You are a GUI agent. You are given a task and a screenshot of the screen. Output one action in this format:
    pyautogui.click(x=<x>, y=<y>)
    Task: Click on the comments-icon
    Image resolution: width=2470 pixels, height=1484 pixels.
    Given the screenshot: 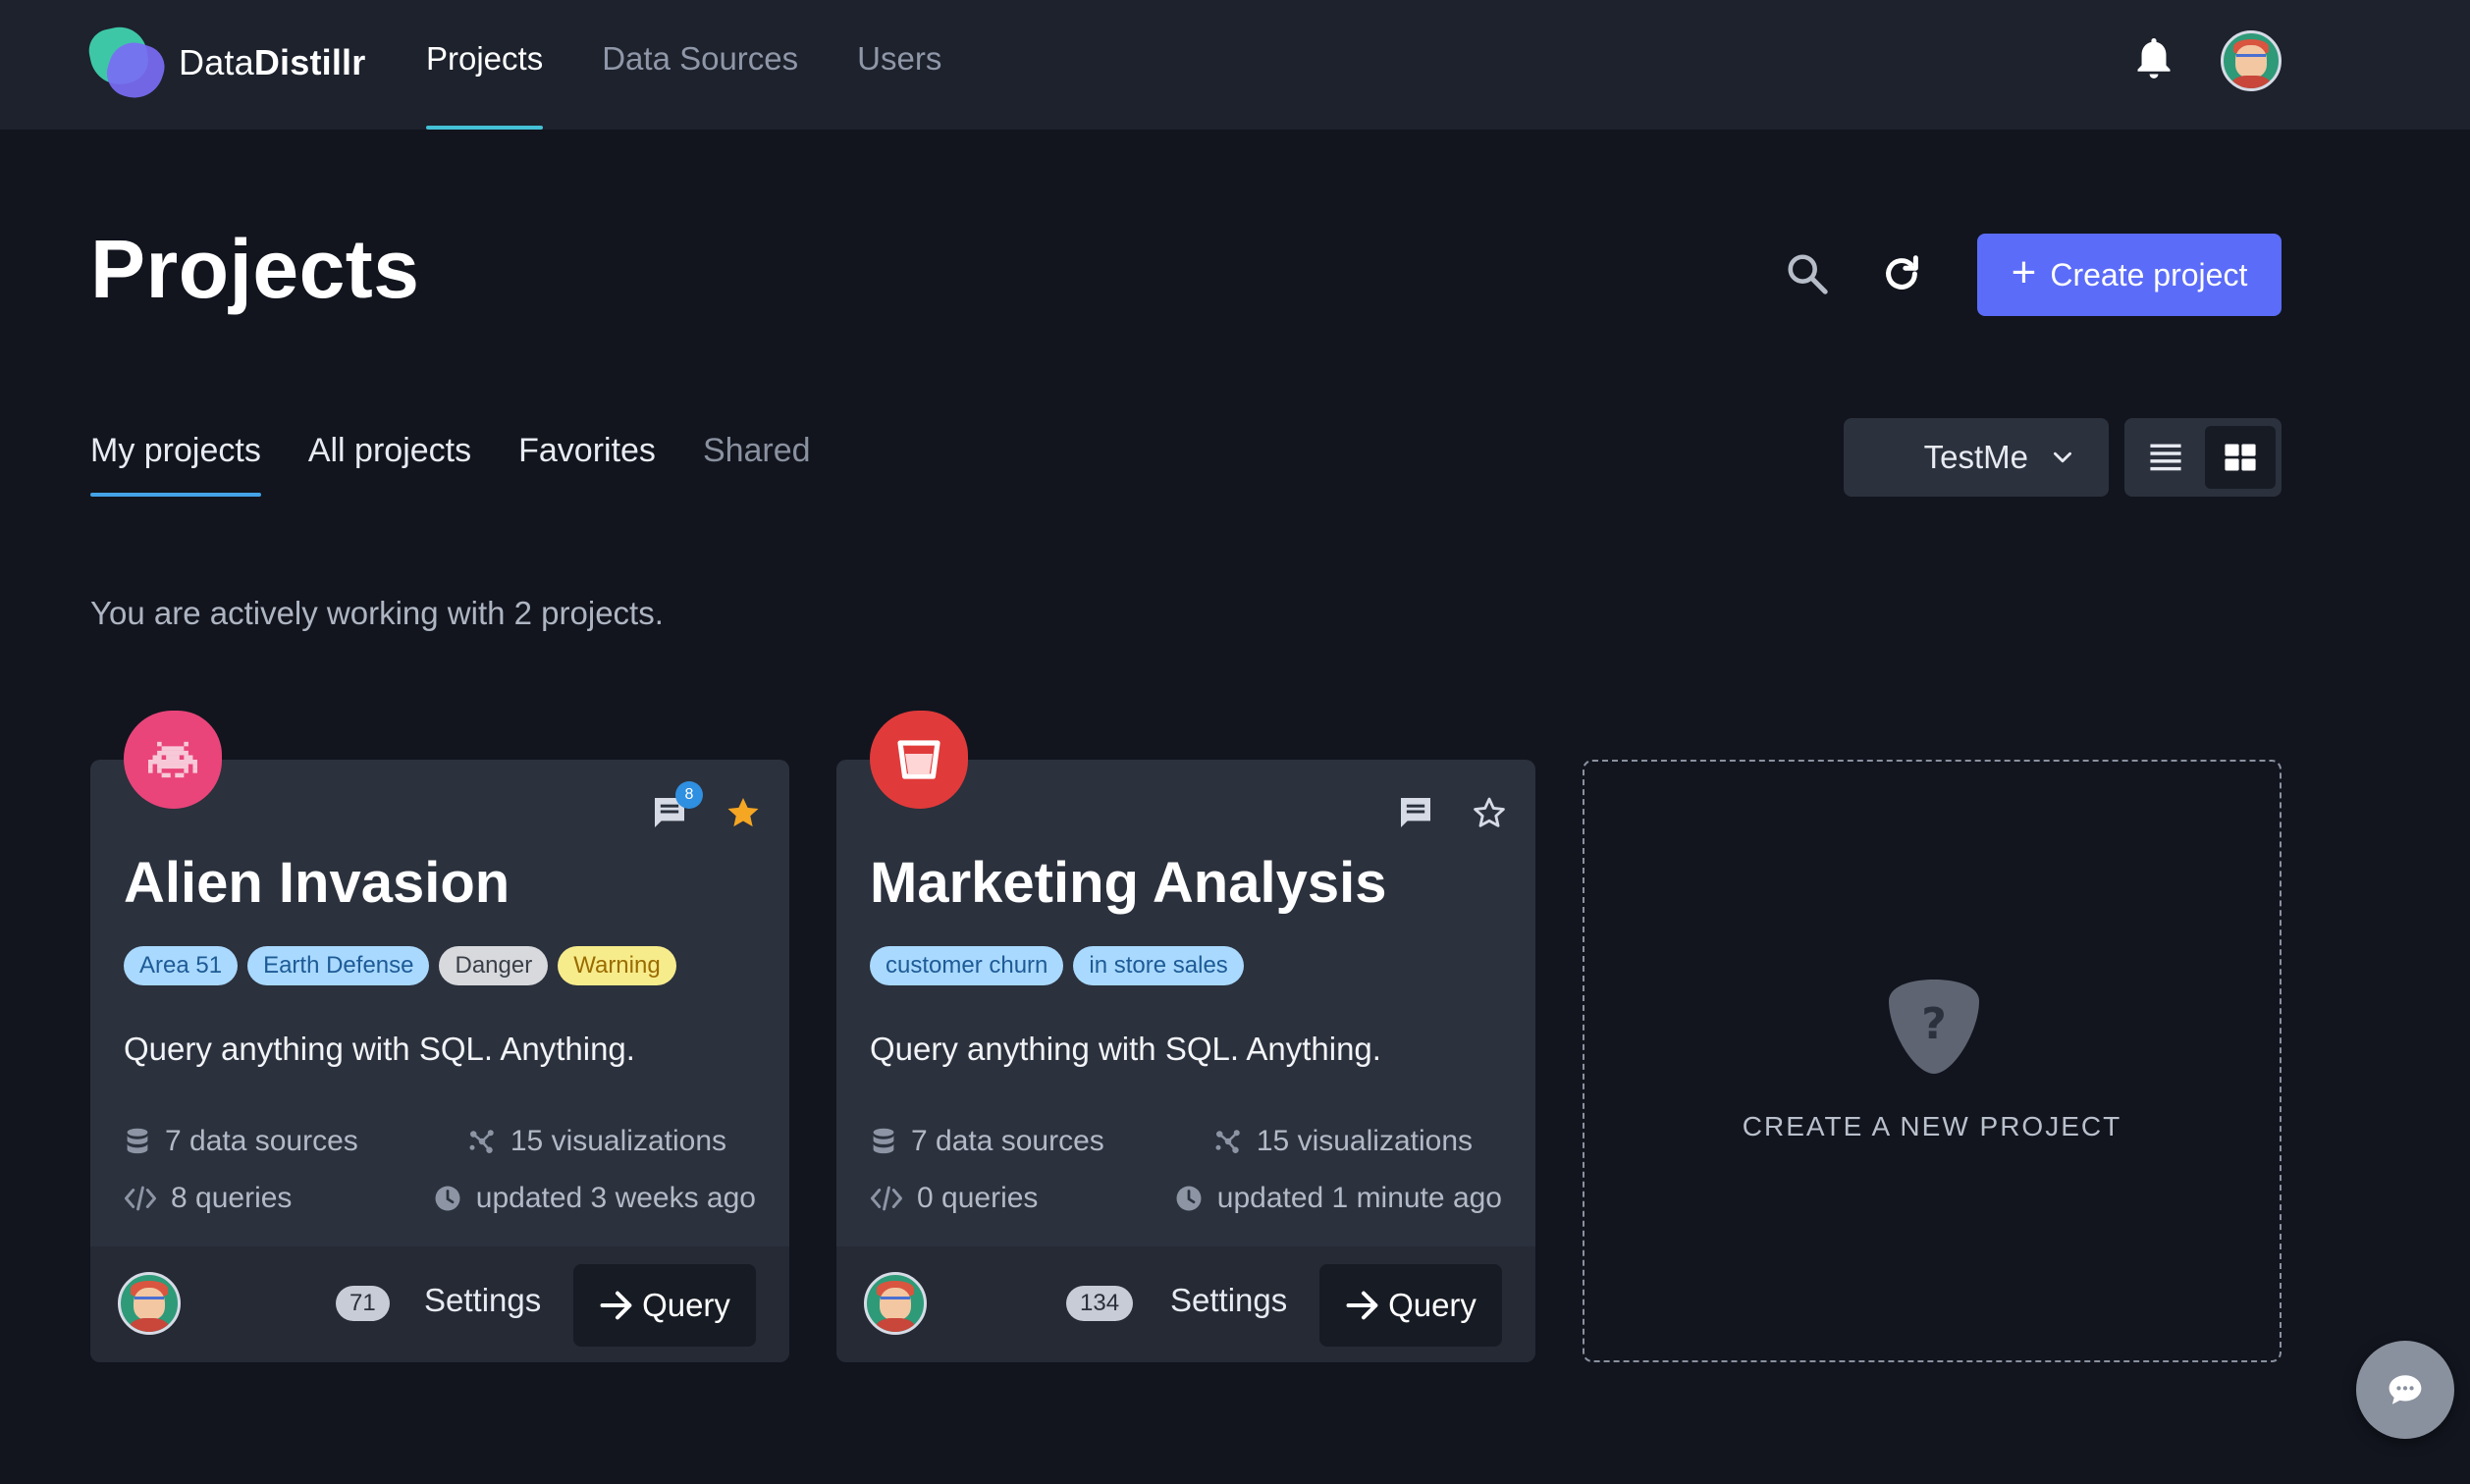 What is the action you would take?
    pyautogui.click(x=1416, y=812)
    